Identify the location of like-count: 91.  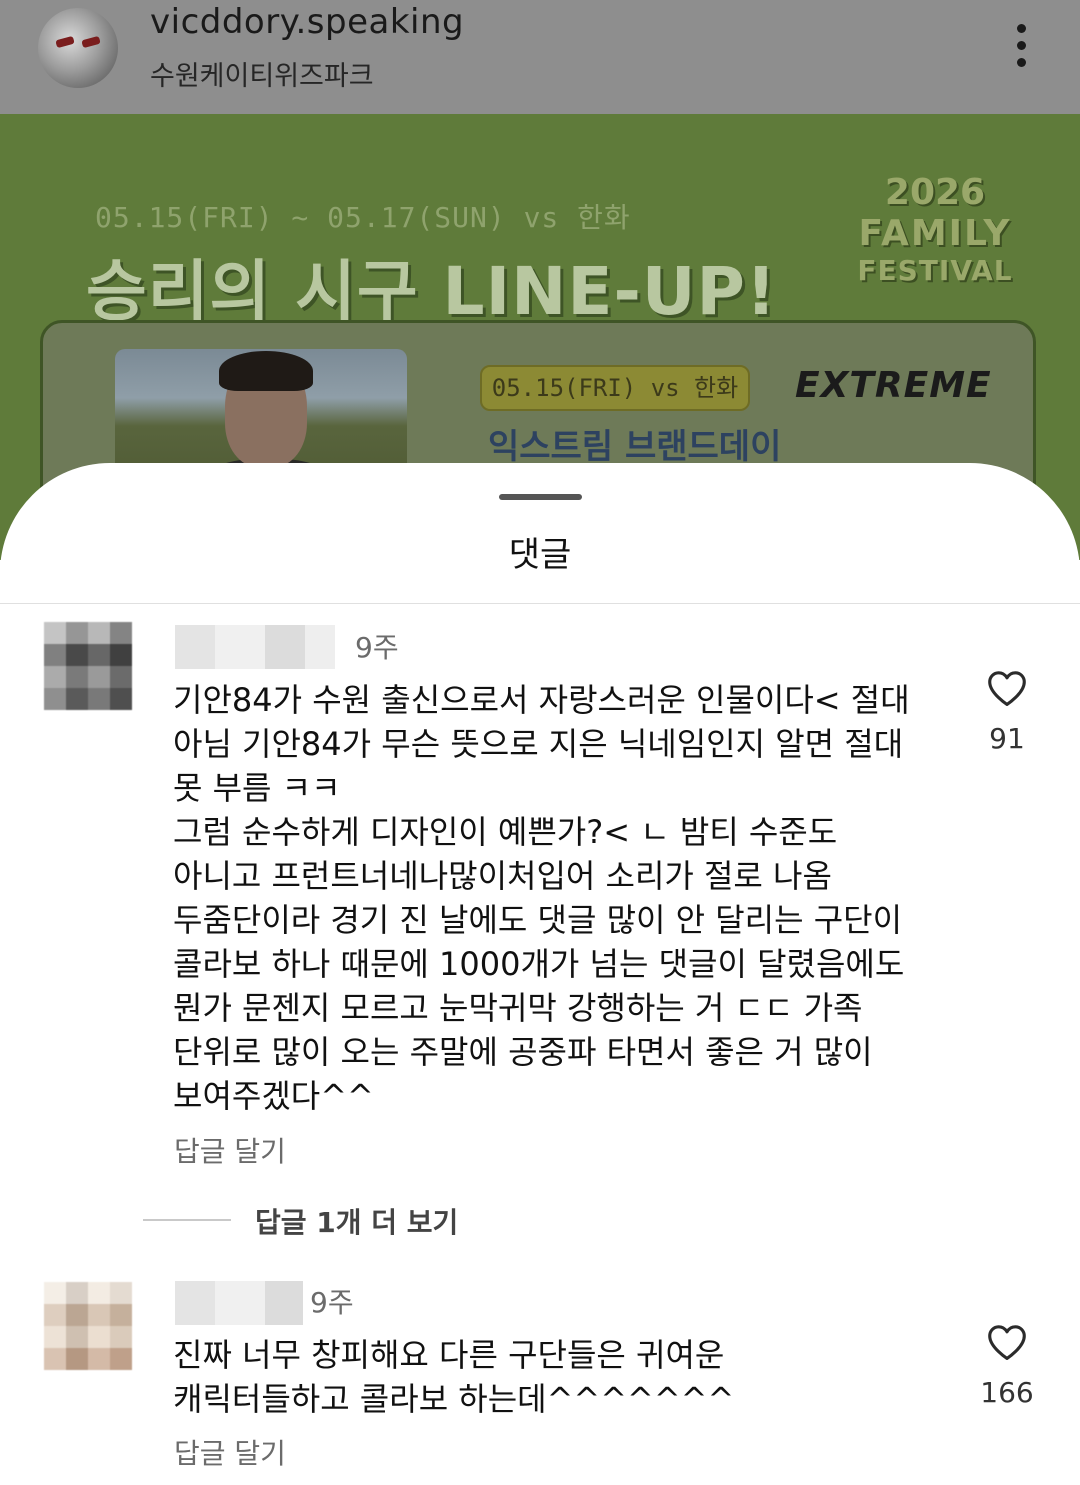
(1007, 738).